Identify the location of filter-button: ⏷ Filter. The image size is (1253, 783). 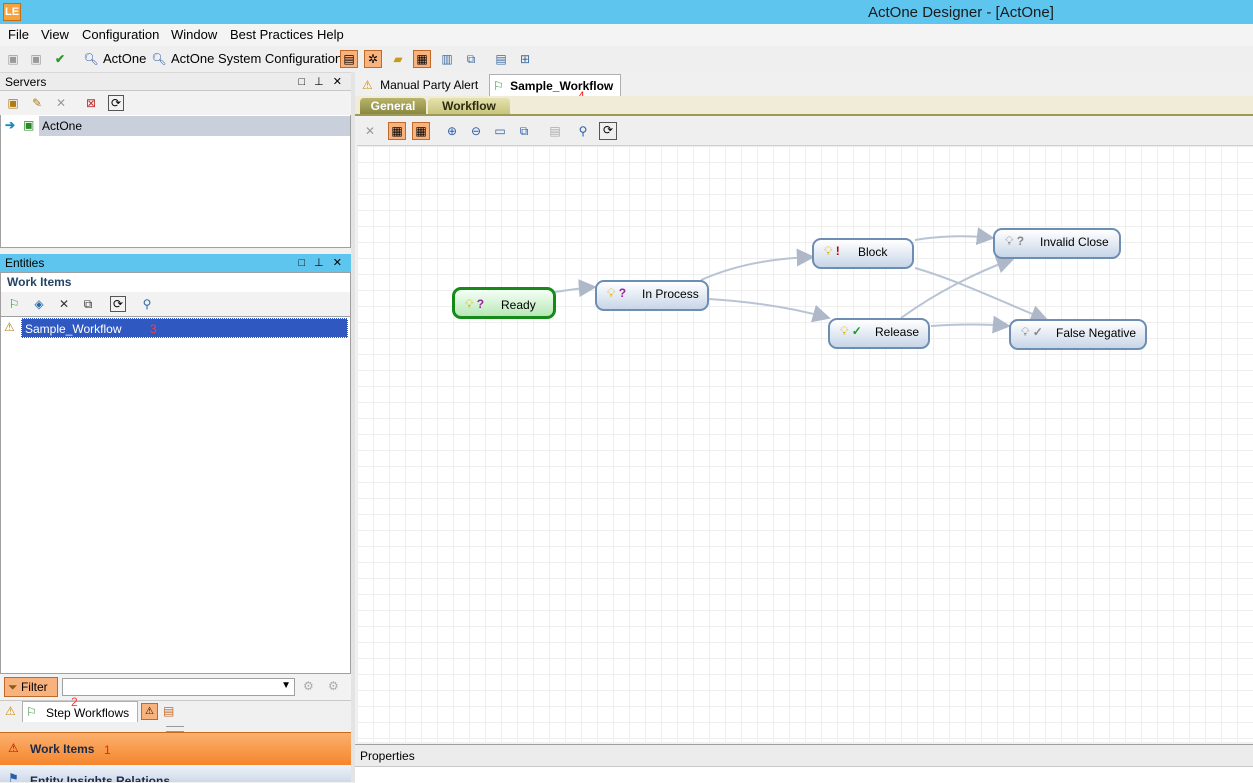
(31, 687).